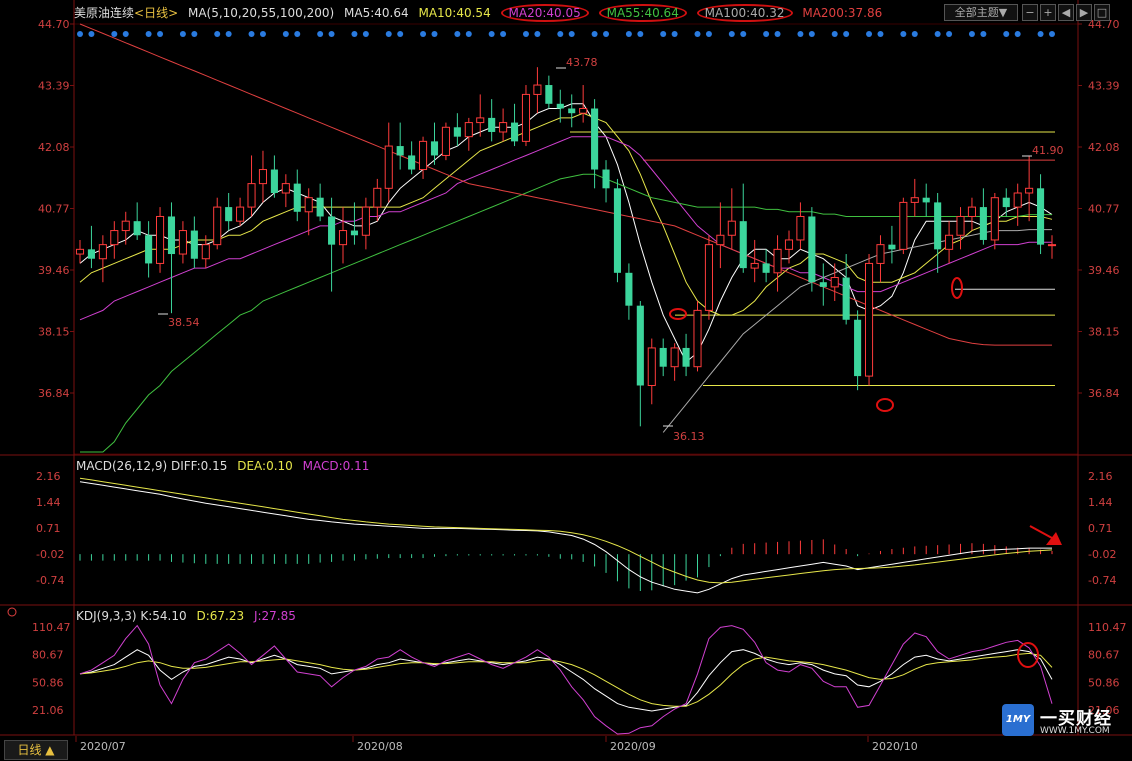 The width and height of the screenshot is (1132, 761). Describe the element at coordinates (1104, 393) in the screenshot. I see `price-tick-right: 36.84` at that location.